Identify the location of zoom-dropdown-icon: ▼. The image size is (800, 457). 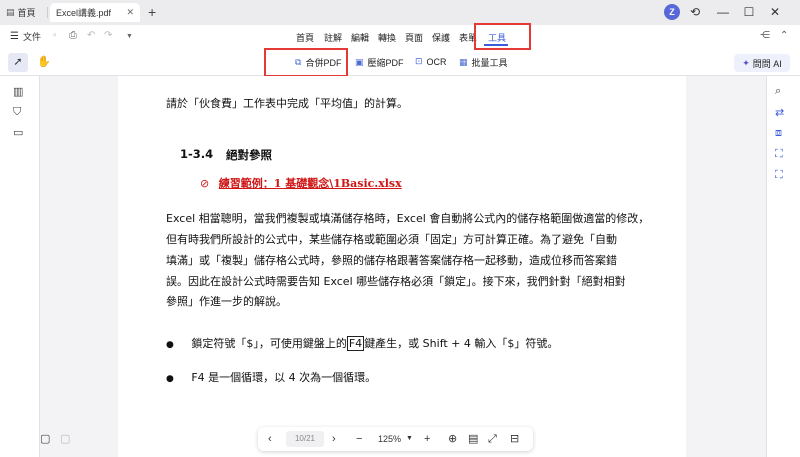
(409, 439).